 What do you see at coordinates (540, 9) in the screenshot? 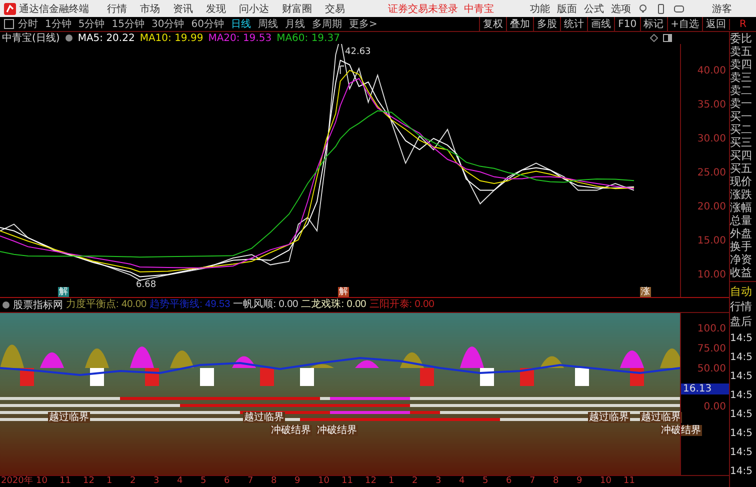
I see `menu-item: 功能` at bounding box center [540, 9].